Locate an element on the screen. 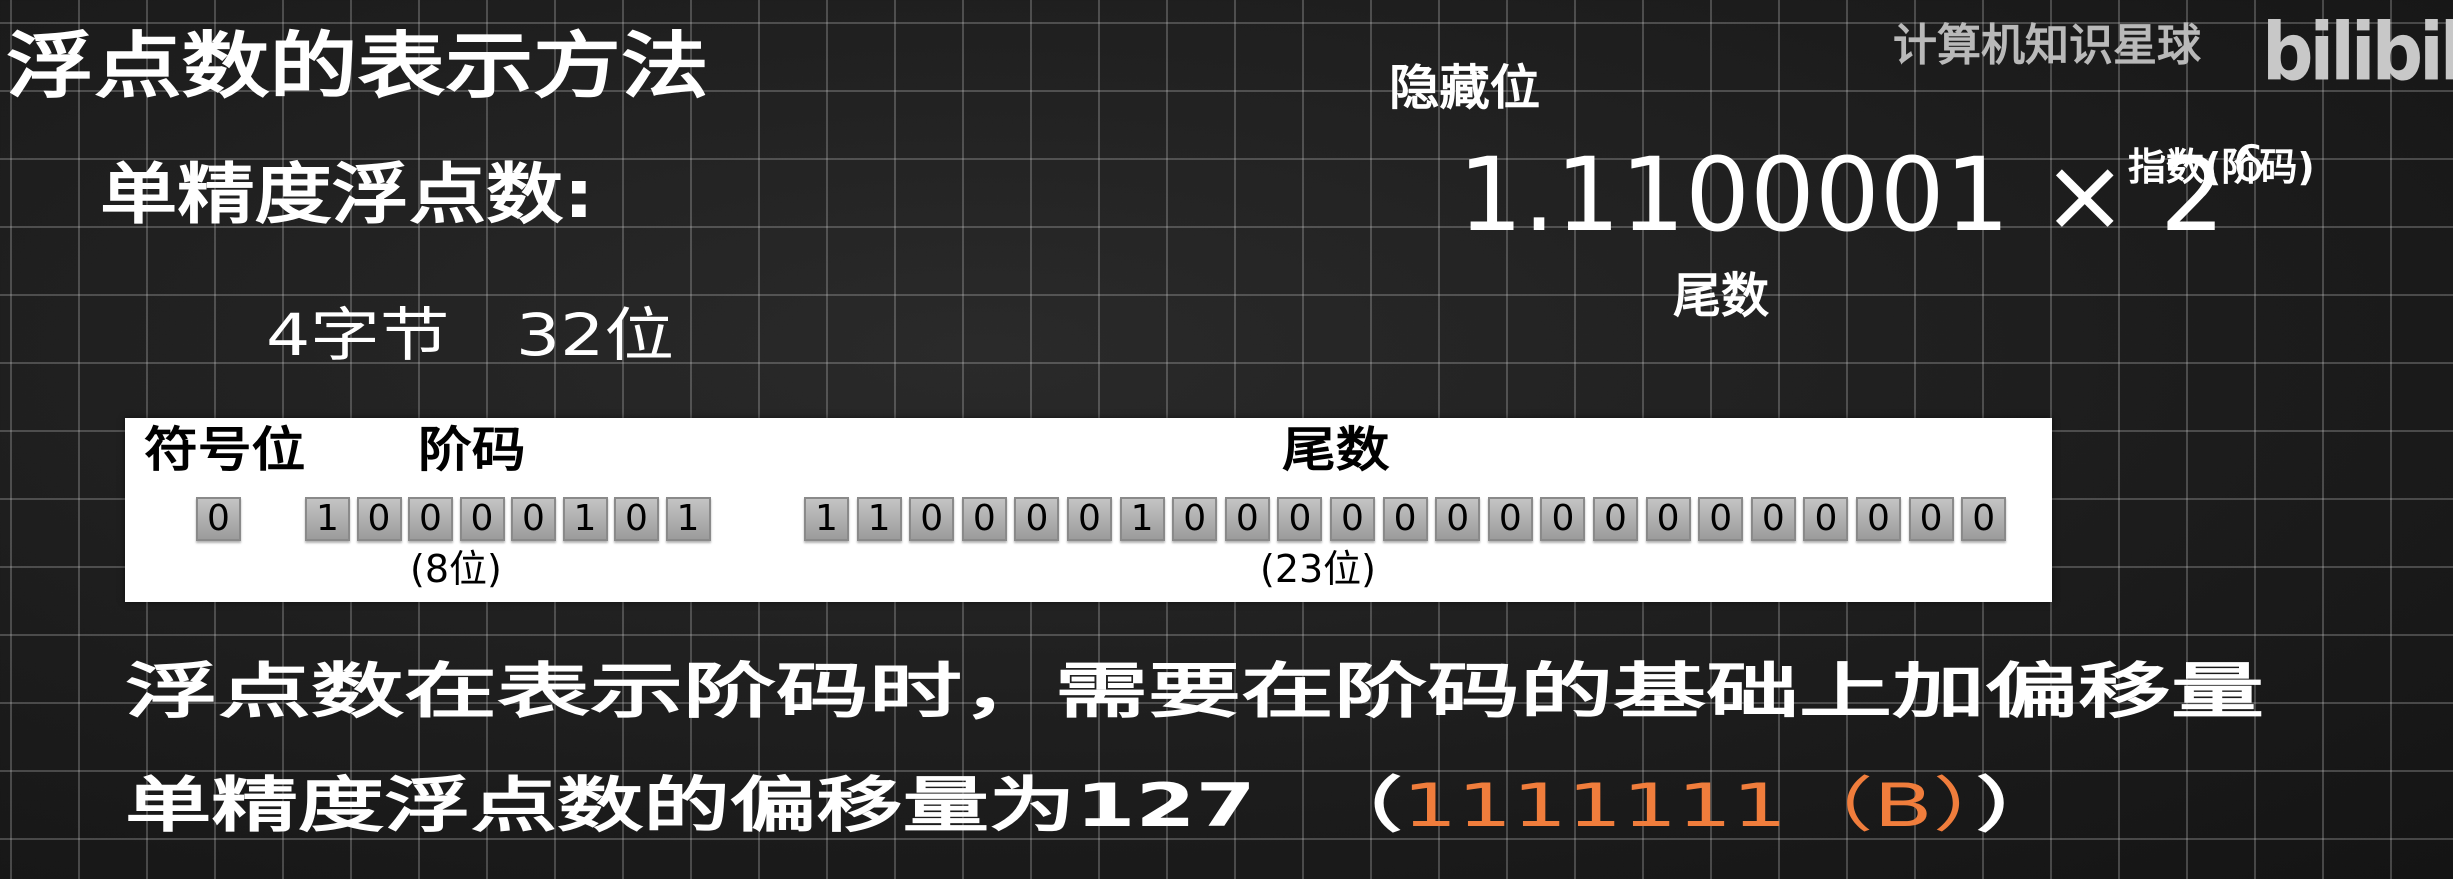 This screenshot has height=879, width=2453. sign-bit: 0 is located at coordinates (218, 519).